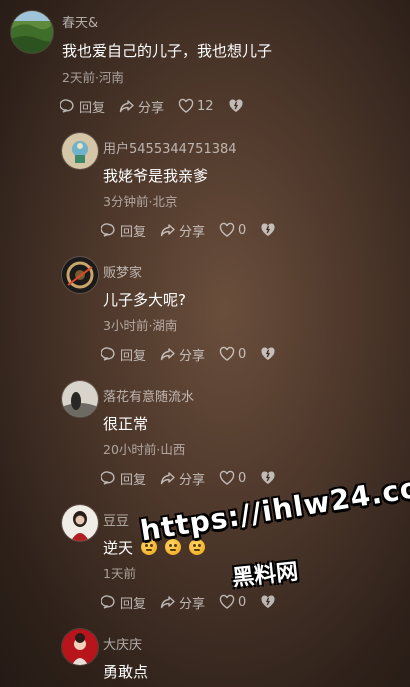  I want to click on comment-text: 勇敢点, so click(126, 672).